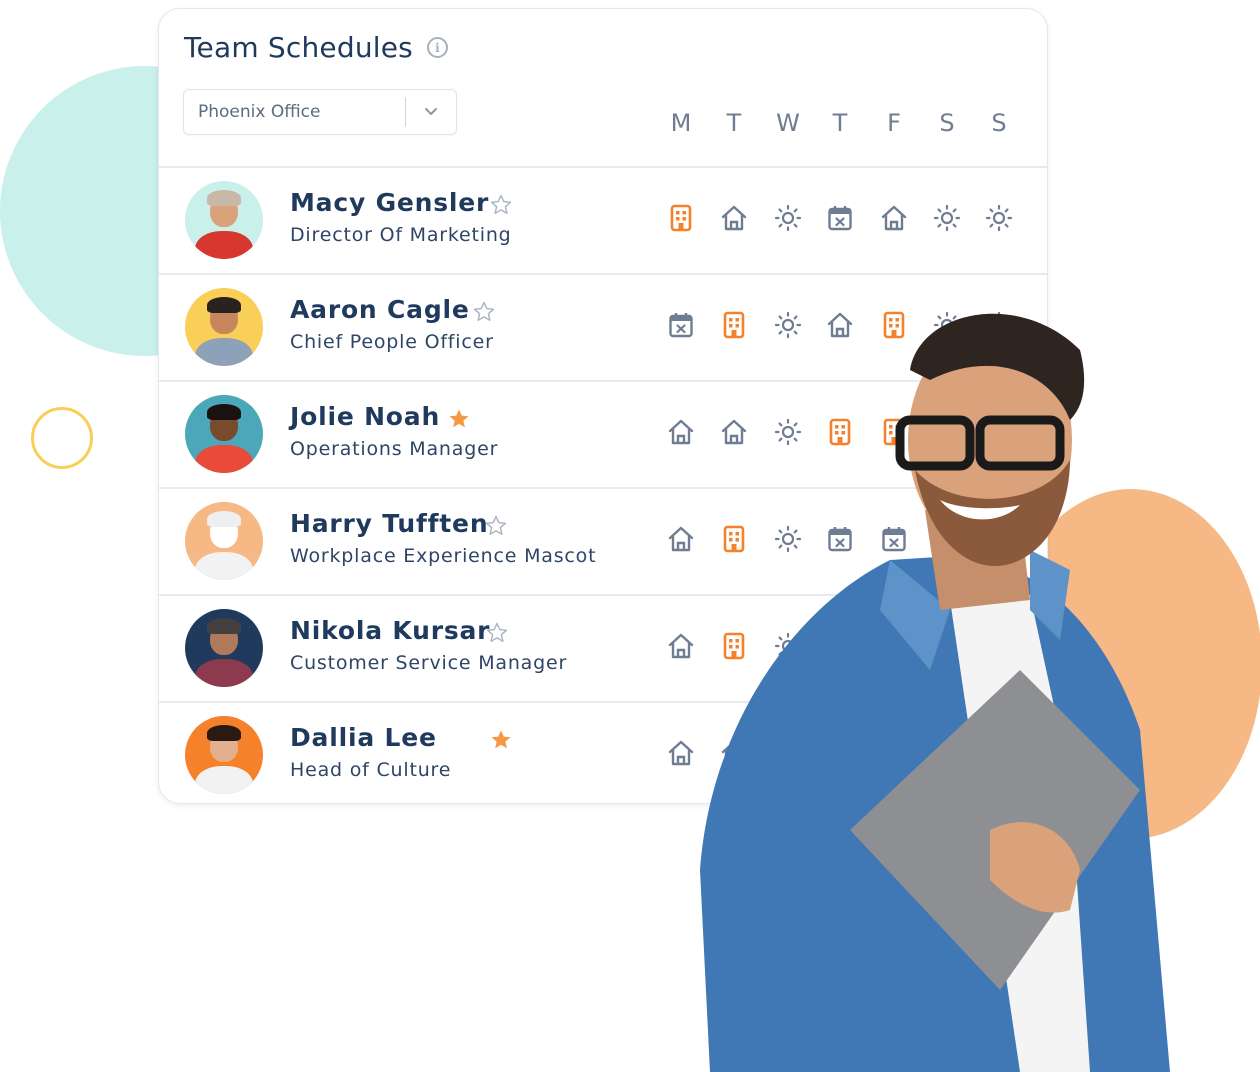 The width and height of the screenshot is (1260, 1072). I want to click on info-icon: i, so click(437, 47).